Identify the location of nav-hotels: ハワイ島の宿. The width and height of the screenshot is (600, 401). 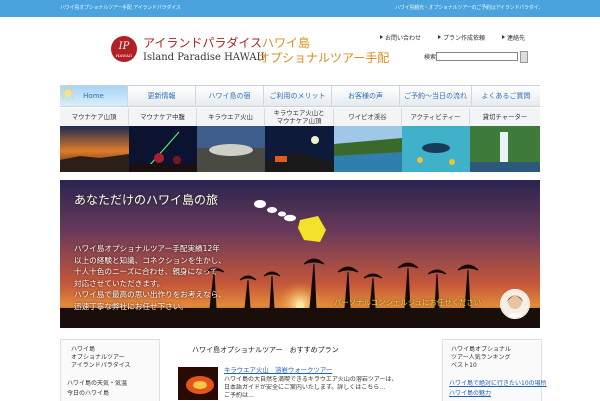
(230, 96).